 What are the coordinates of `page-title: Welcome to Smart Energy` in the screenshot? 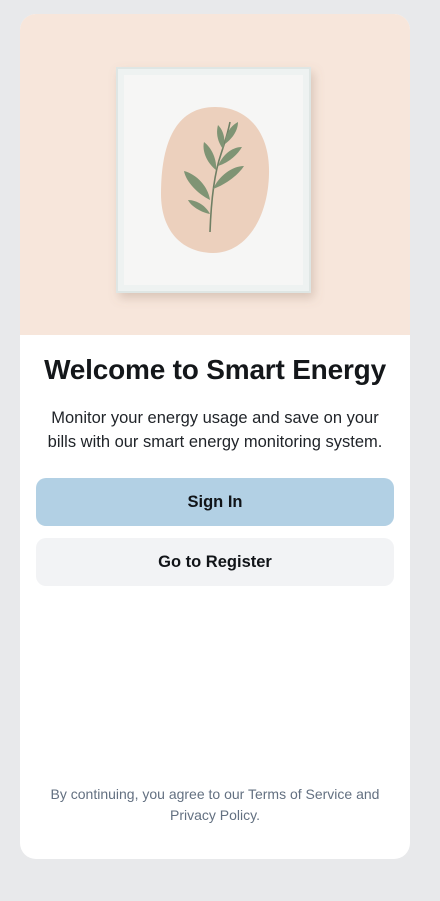 It's located at (215, 369).